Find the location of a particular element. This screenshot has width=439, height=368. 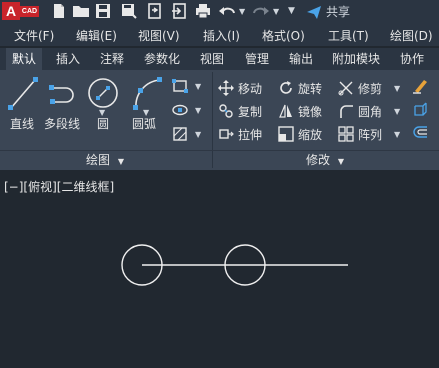

app-logo: A CAD is located at coordinates (20, 11).